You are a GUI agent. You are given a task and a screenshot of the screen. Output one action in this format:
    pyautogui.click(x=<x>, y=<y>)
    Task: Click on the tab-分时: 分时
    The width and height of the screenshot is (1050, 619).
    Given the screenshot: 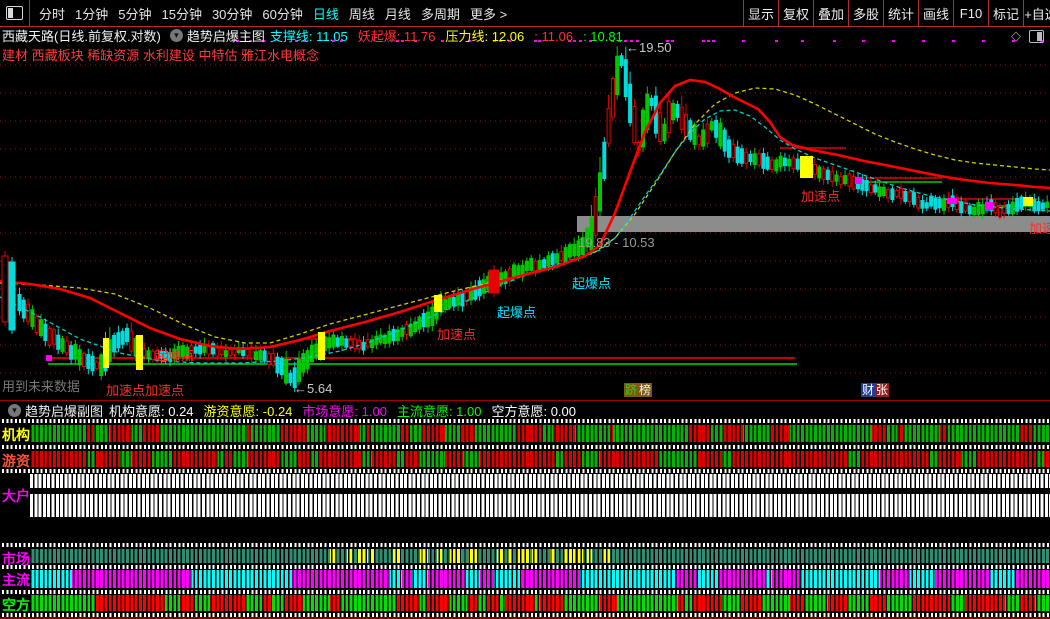 What is the action you would take?
    pyautogui.click(x=52, y=13)
    